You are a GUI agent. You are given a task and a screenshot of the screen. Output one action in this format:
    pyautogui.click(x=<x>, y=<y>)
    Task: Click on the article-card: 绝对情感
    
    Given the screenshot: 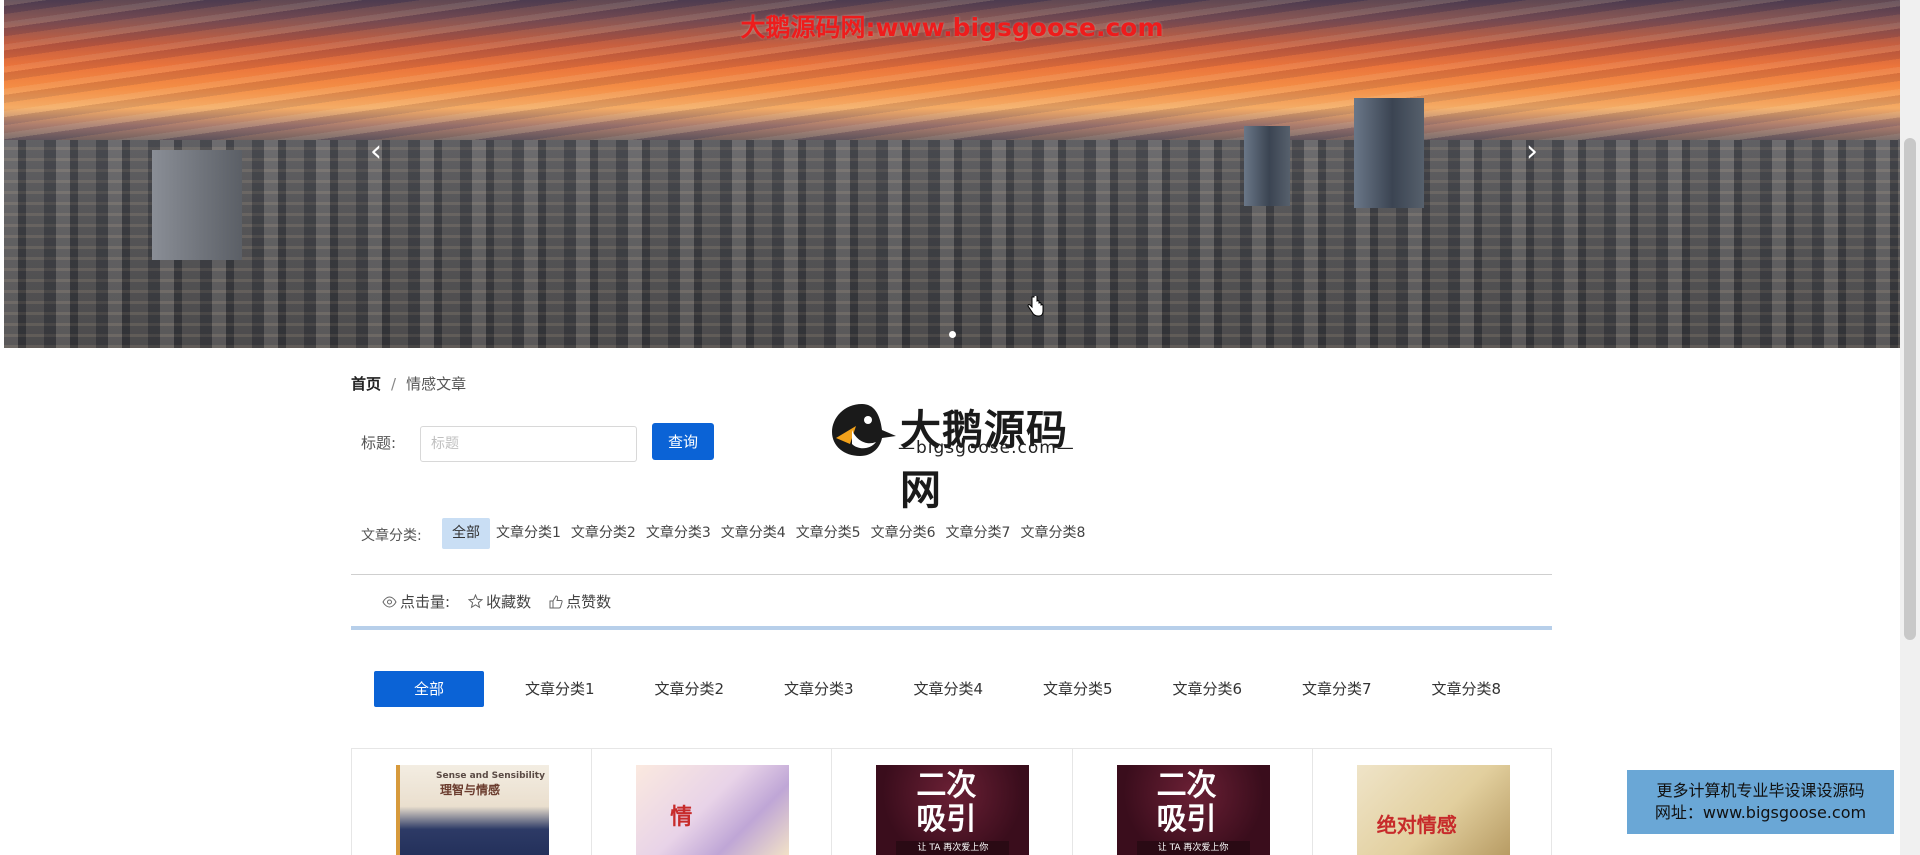 What is the action you would take?
    pyautogui.click(x=1431, y=802)
    